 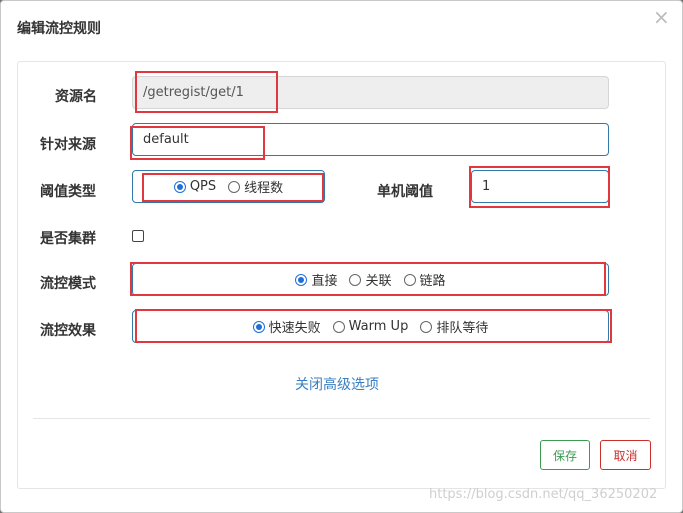 I want to click on strategy-option-direct: 直接, so click(x=316, y=279).